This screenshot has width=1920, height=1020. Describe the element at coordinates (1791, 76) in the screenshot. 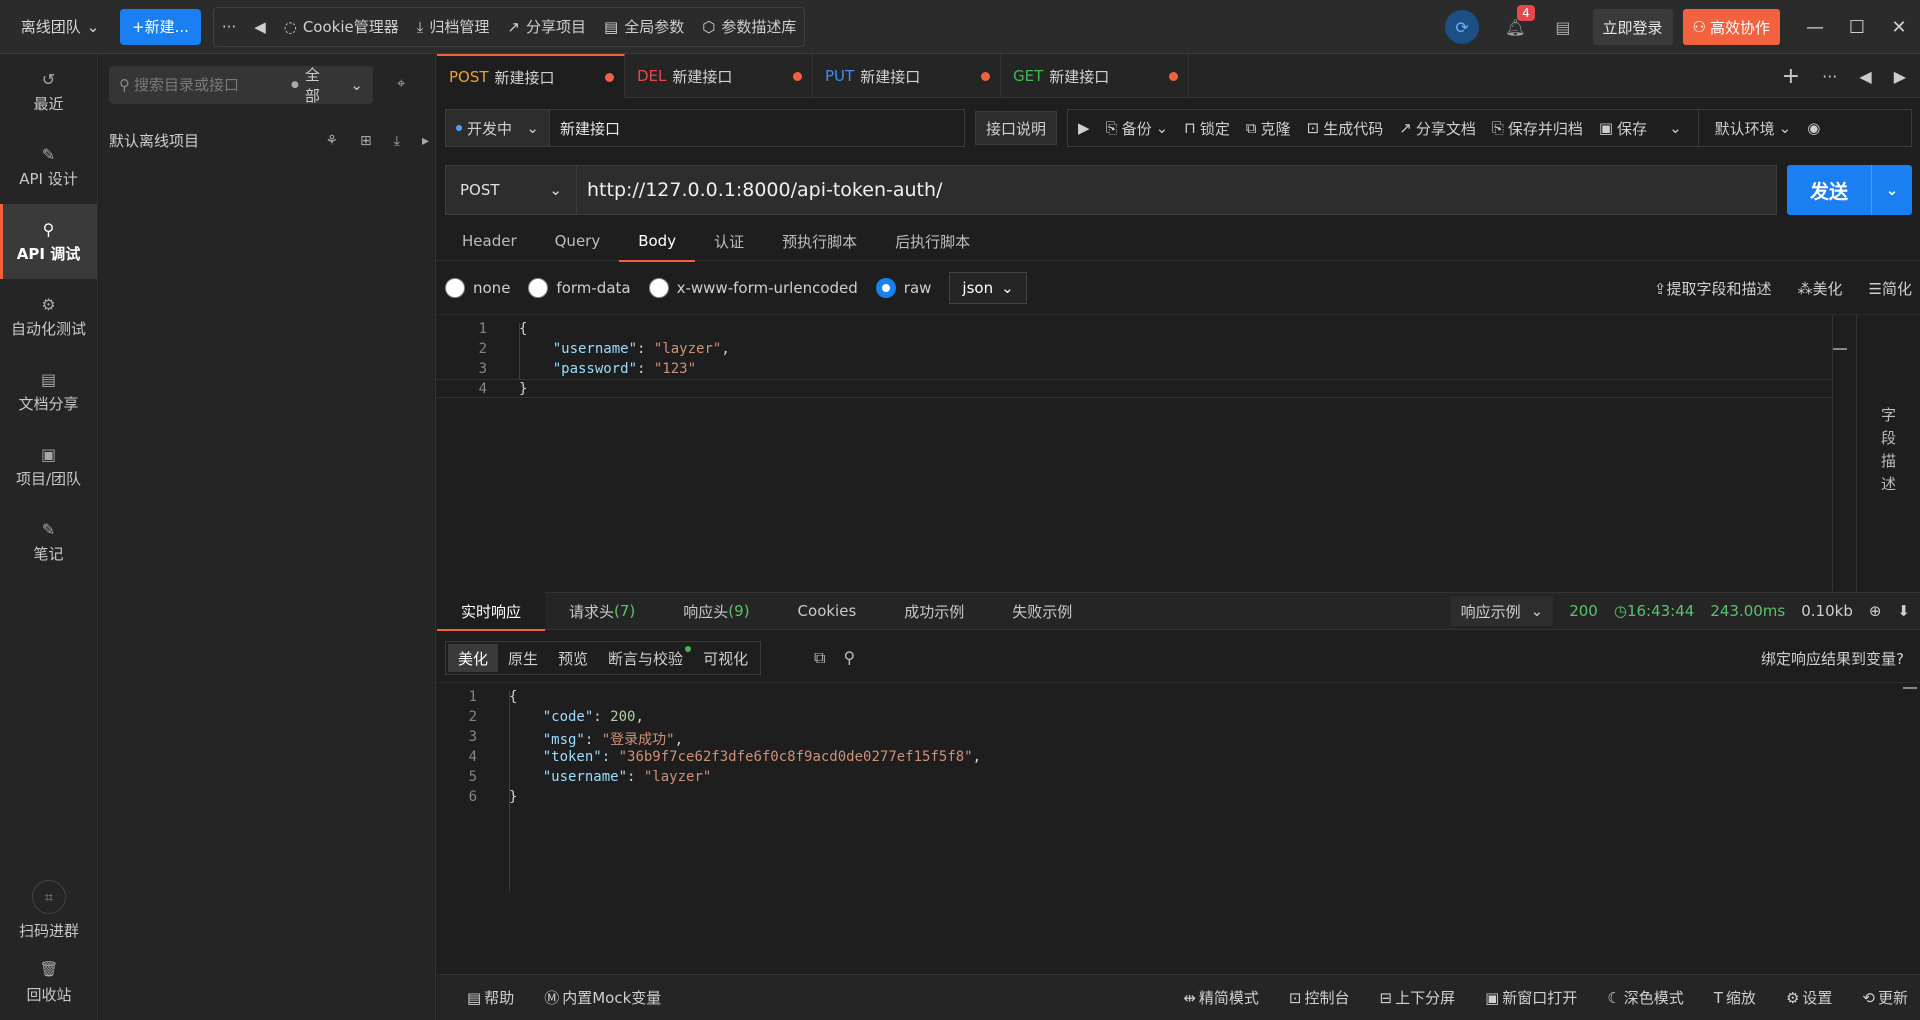

I see `plus-icon: +` at that location.